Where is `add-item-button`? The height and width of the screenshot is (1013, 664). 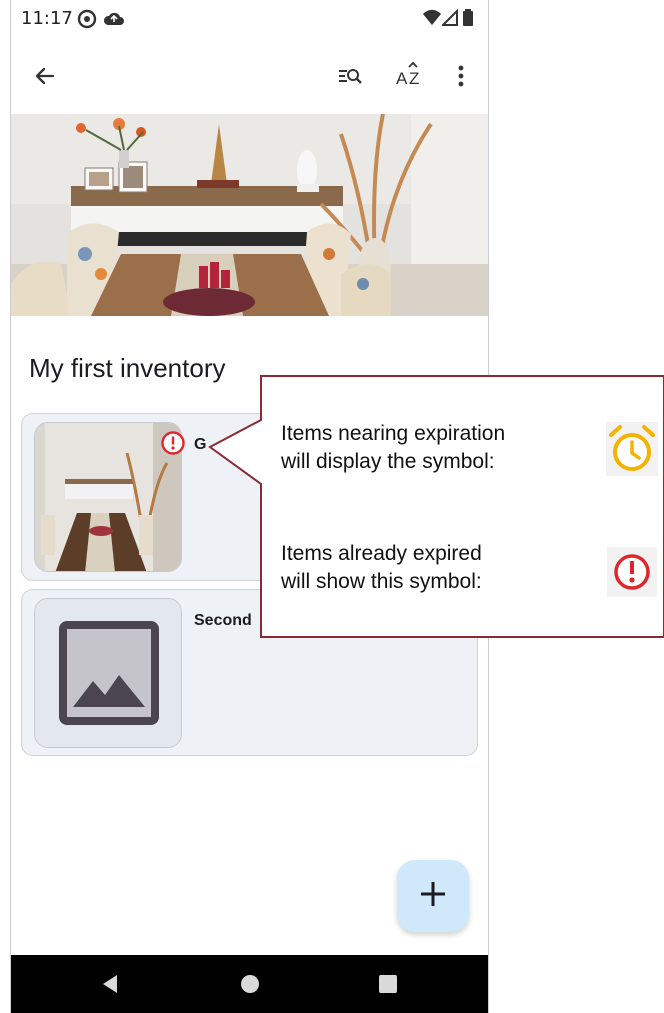 add-item-button is located at coordinates (433, 896).